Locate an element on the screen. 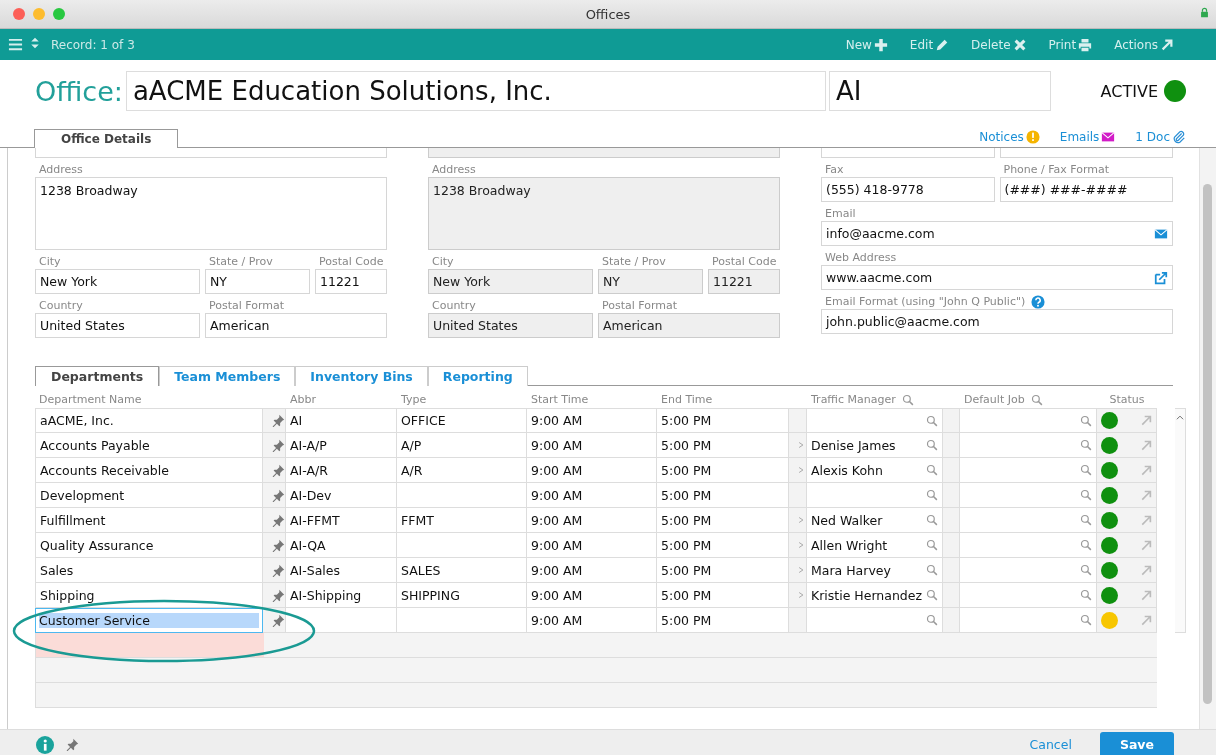 Image resolution: width=1216 pixels, height=755 pixels. table-cell: Shipping is located at coordinates (149, 595).